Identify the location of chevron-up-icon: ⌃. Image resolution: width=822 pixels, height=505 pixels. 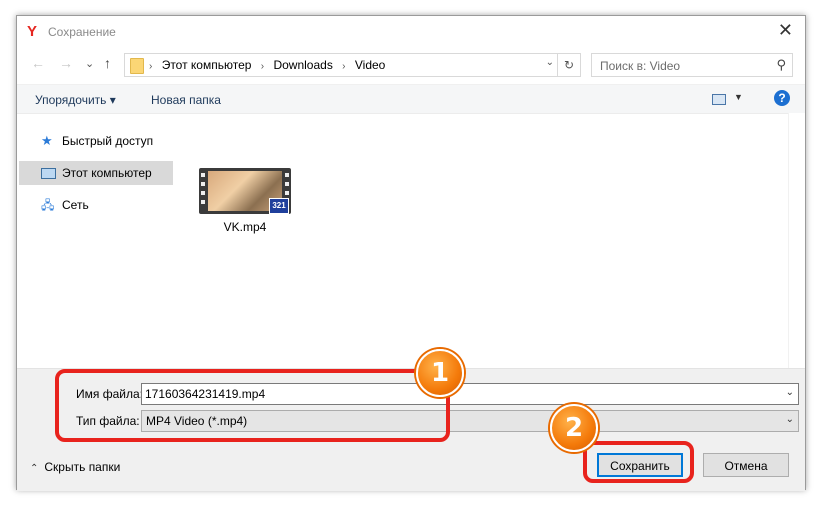
(34, 468).